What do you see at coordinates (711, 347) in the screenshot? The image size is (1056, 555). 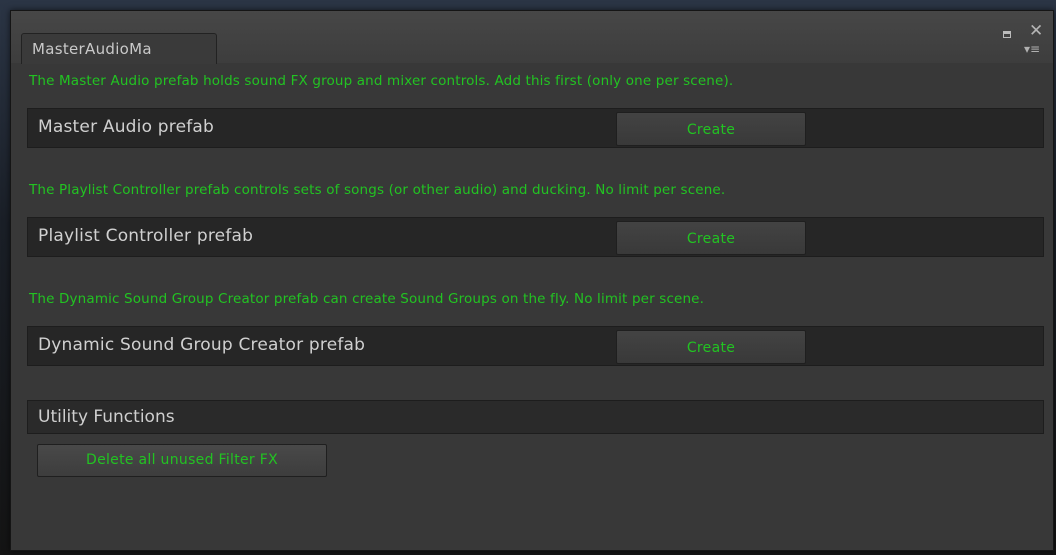 I see `create-dynamic-sound-group-button: Create` at bounding box center [711, 347].